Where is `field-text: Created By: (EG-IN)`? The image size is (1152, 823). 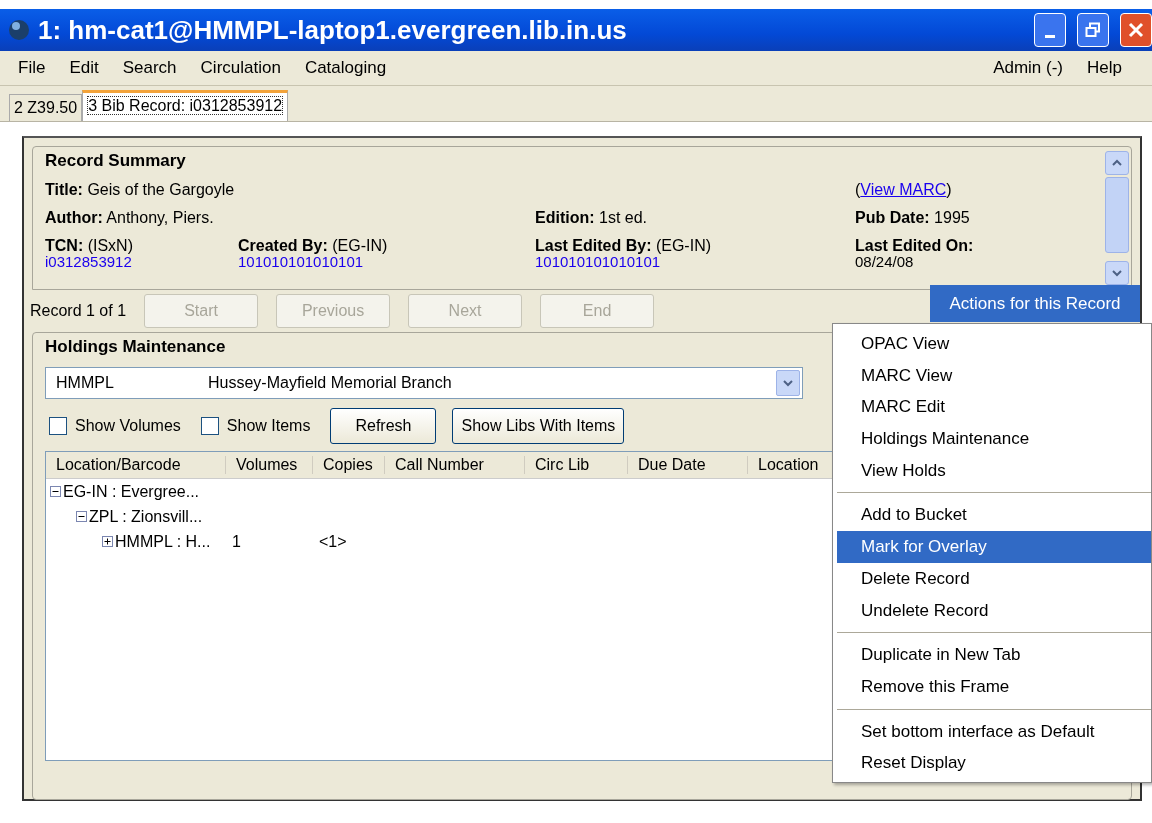
field-text: Created By: (EG-IN) is located at coordinates (313, 246).